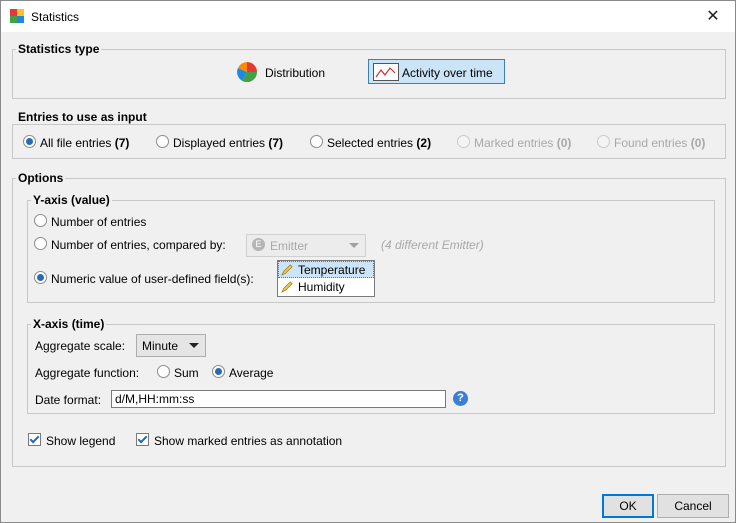 This screenshot has width=736, height=523. Describe the element at coordinates (424, 143) in the screenshot. I see `selected-entries-count: (2)` at that location.